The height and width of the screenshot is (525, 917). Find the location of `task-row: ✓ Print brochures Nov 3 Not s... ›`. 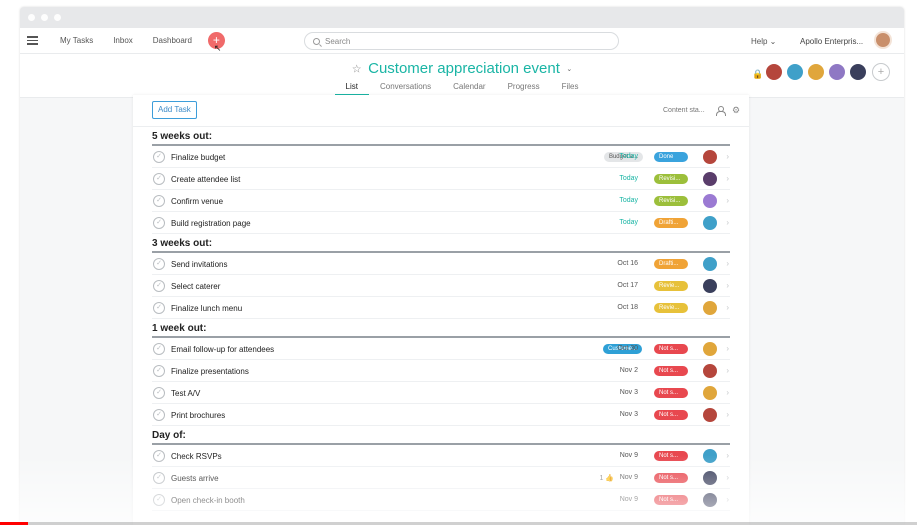

task-row: ✓ Print brochures Nov 3 Not s... › is located at coordinates (441, 415).